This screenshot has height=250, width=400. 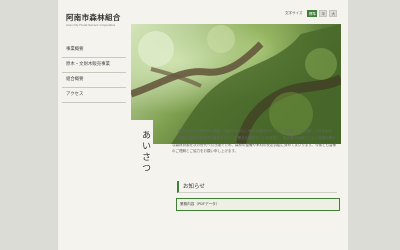 What do you see at coordinates (93, 17) in the screenshot?
I see `site-title: 阿南市森林組合` at bounding box center [93, 17].